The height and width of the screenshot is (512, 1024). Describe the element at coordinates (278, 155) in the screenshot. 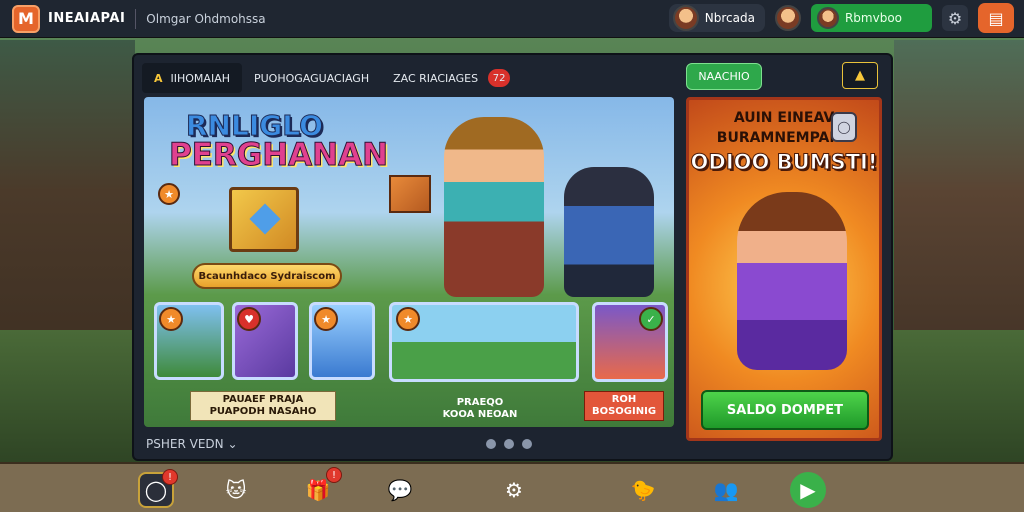

I see `hero-title-line2: PERGHANAN` at that location.